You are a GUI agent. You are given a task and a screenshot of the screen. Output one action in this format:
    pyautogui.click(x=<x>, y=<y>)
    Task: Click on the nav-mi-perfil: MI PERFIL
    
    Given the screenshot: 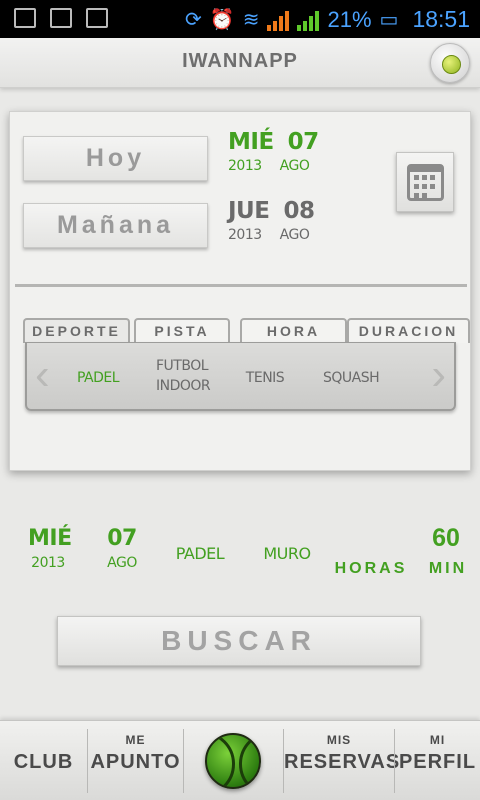 What is the action you would take?
    pyautogui.click(x=437, y=760)
    